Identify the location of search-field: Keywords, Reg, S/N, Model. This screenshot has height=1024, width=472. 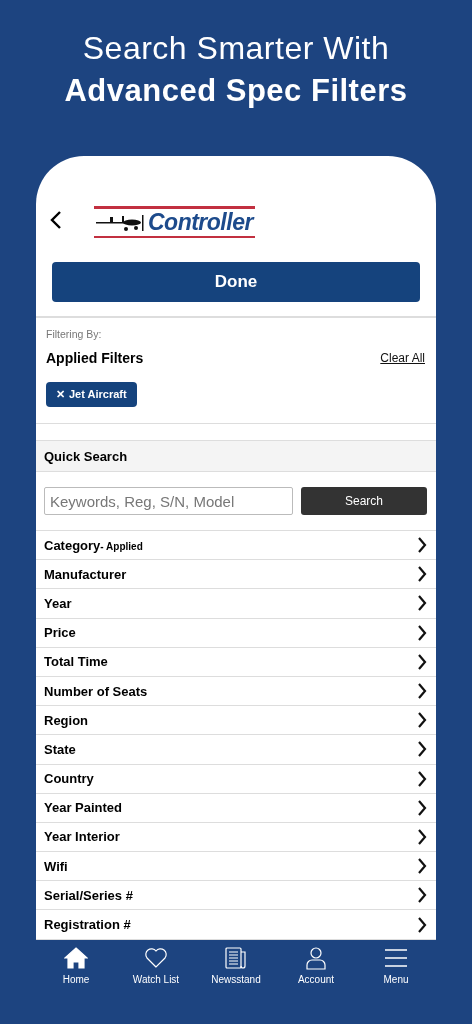
(168, 501).